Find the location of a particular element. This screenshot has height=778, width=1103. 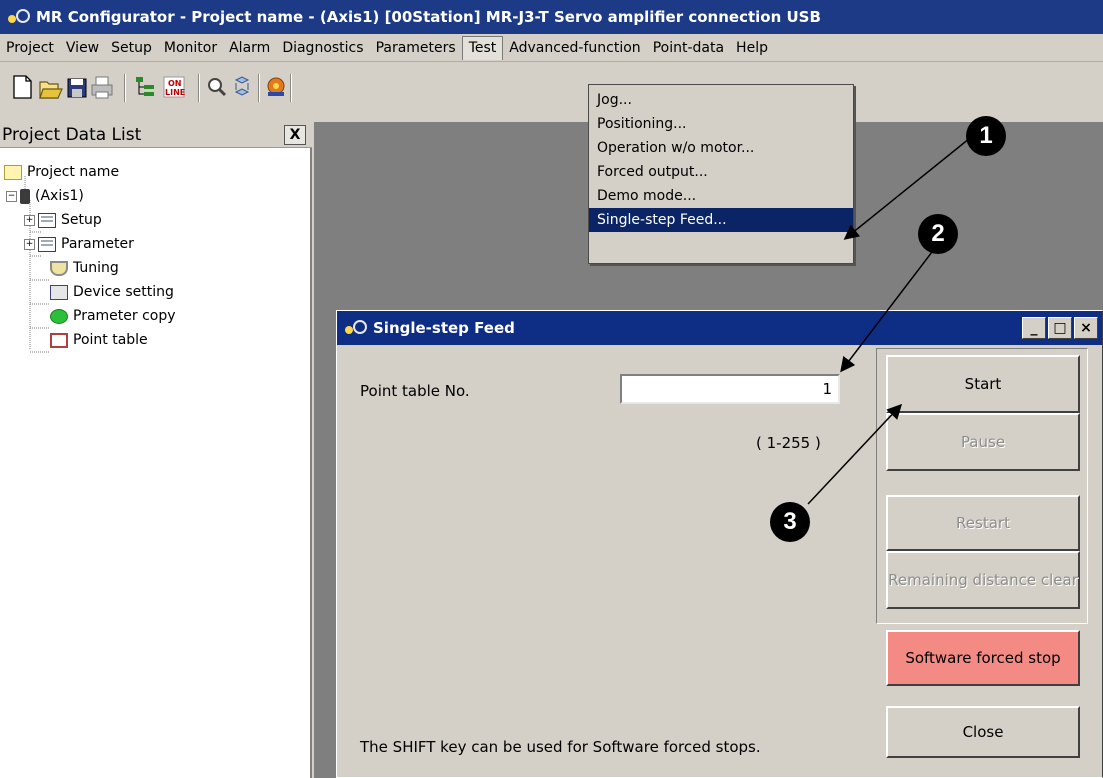

tree-item-parameter: + Parameter is located at coordinates (79, 244).